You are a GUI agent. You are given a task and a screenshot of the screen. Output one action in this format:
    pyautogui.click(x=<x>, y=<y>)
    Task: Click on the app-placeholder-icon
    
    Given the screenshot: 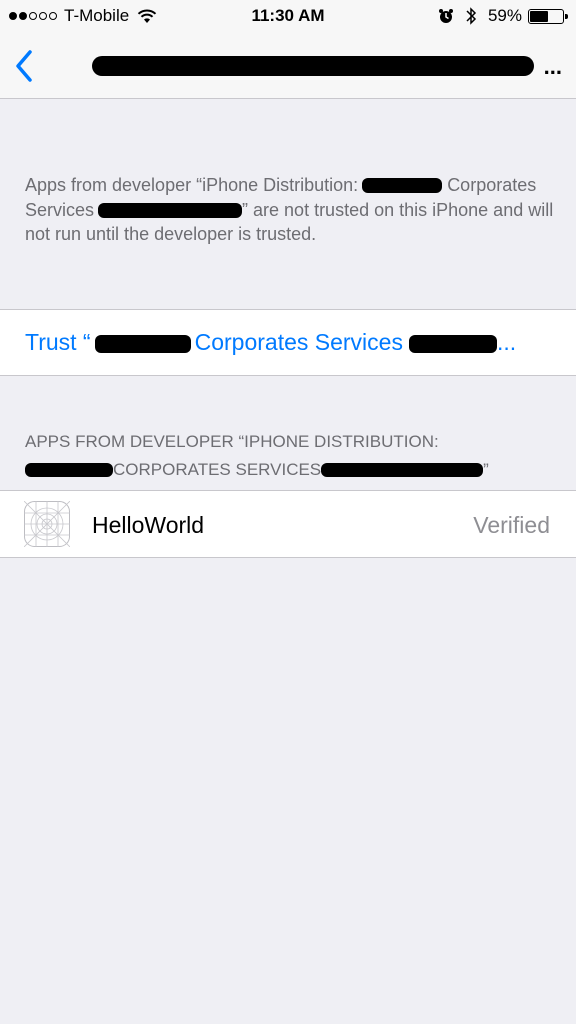 What is the action you would take?
    pyautogui.click(x=47, y=524)
    